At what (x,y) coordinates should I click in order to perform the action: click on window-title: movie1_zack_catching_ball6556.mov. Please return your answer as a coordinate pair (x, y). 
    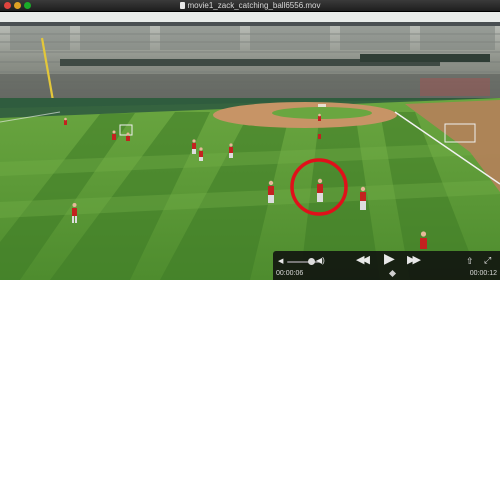
    Looking at the image, I should click on (250, 5).